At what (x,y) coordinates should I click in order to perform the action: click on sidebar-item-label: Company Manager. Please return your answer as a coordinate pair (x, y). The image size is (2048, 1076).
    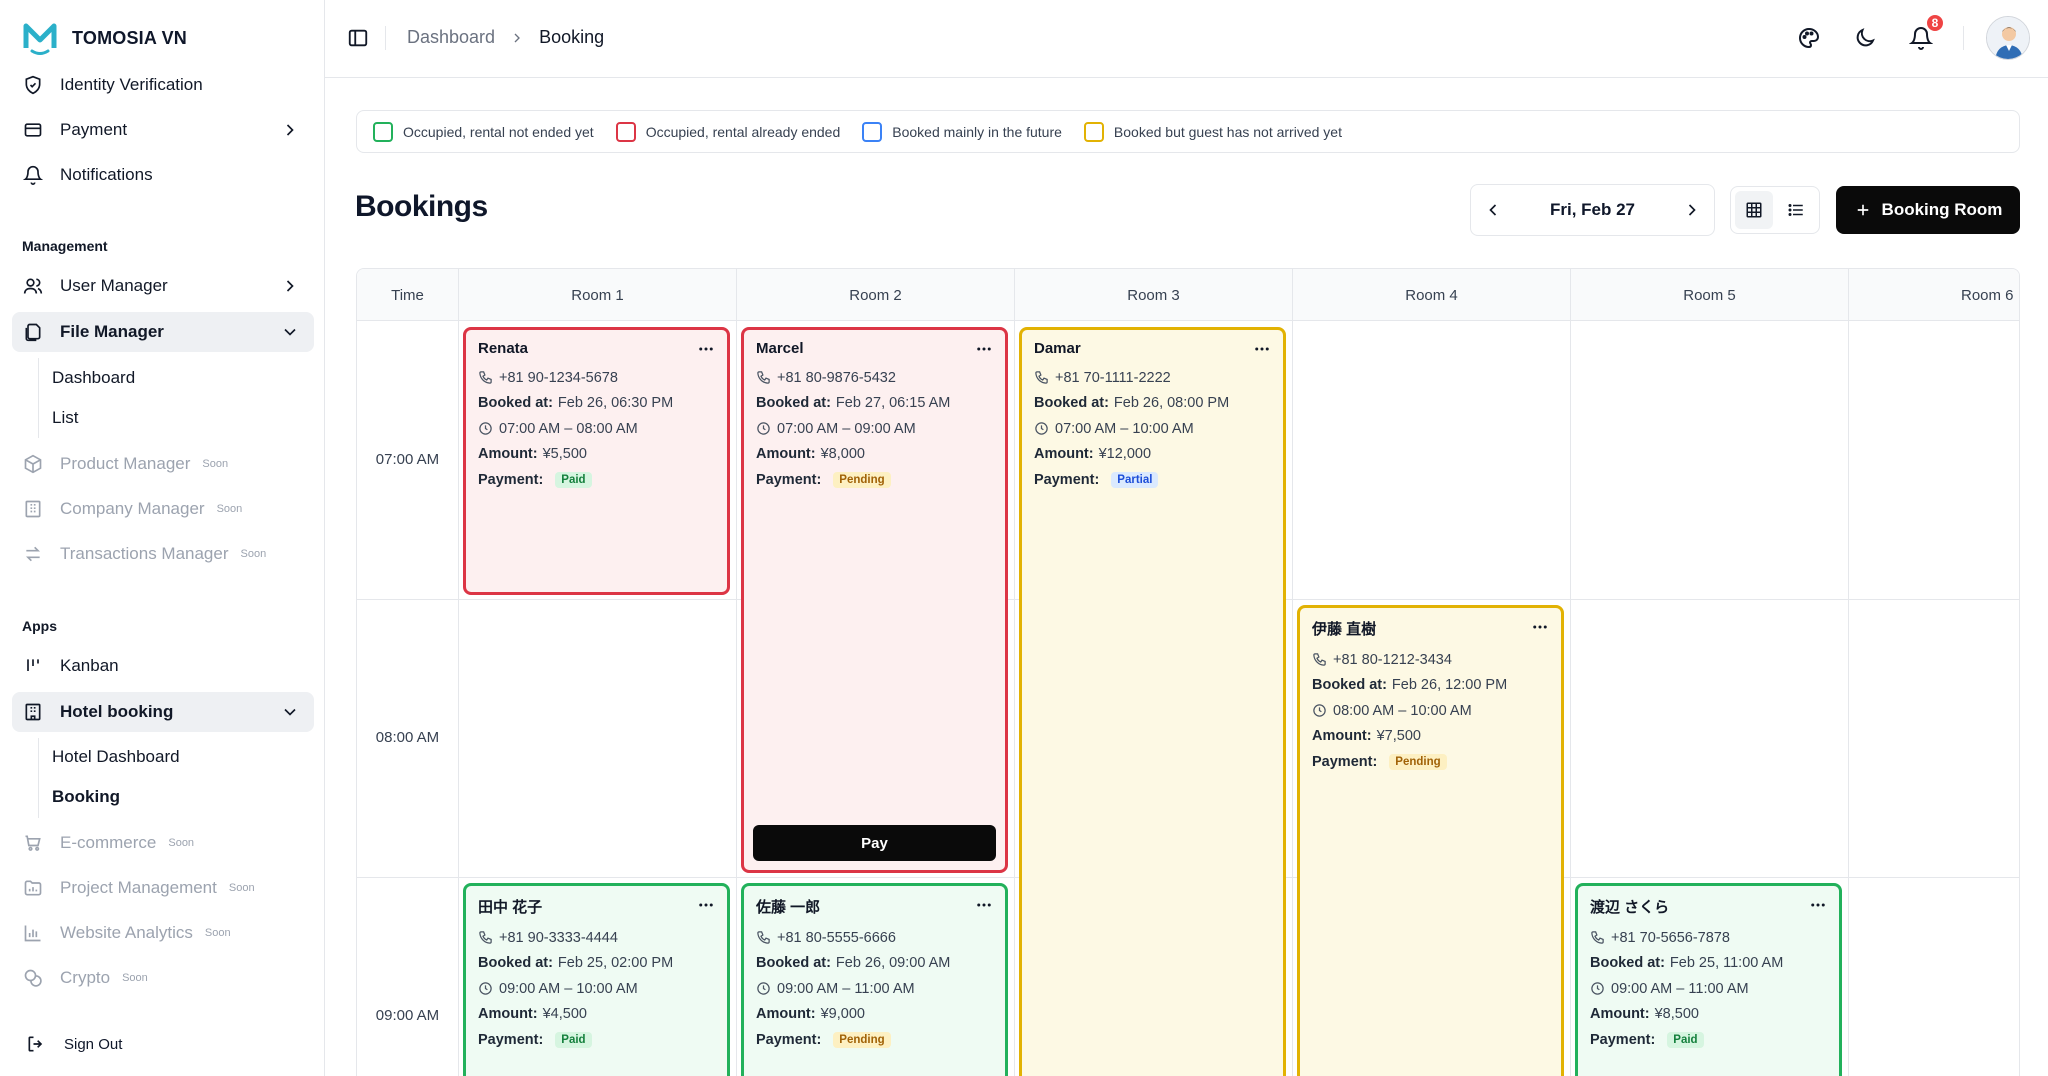
    Looking at the image, I should click on (132, 508).